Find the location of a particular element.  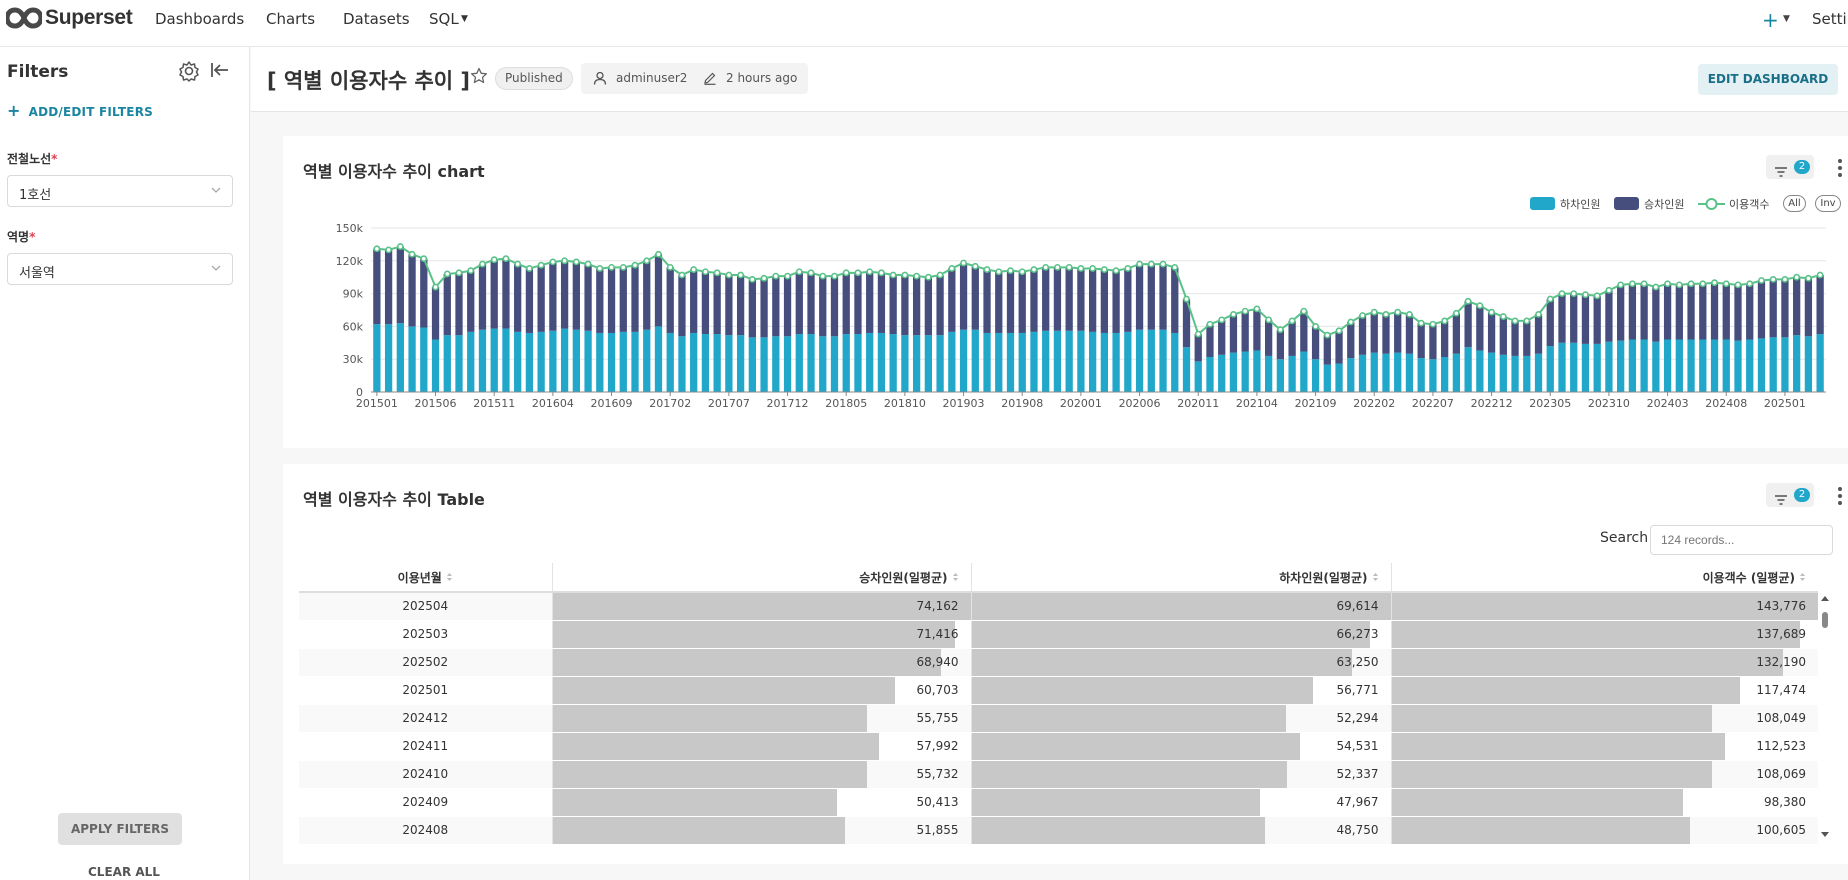

legend-inverse-button: Inv is located at coordinates (1828, 203).